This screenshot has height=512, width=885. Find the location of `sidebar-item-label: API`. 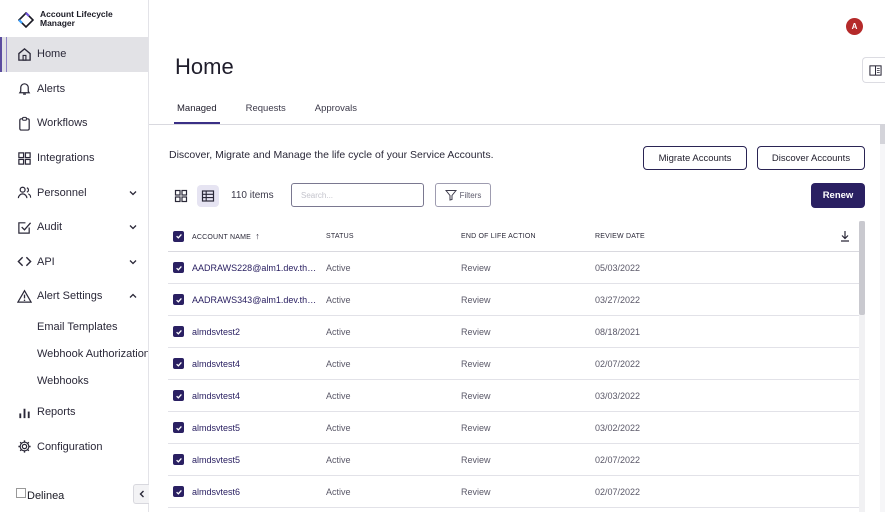

sidebar-item-label: API is located at coordinates (46, 261).